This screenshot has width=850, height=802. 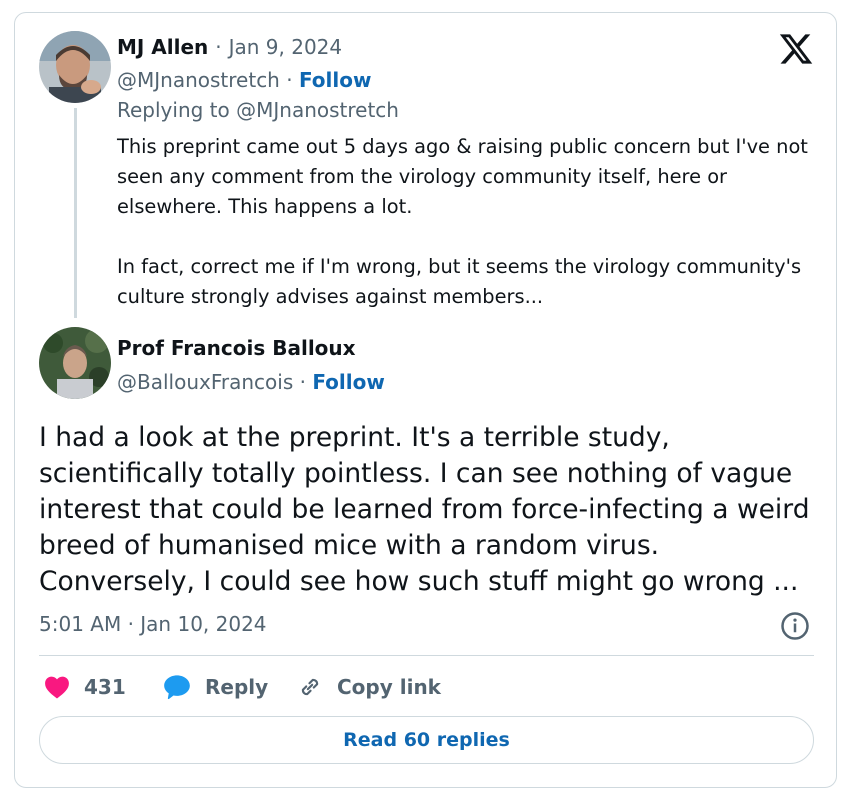 I want to click on reply-date: Jan 9, 2024, so click(x=286, y=47).